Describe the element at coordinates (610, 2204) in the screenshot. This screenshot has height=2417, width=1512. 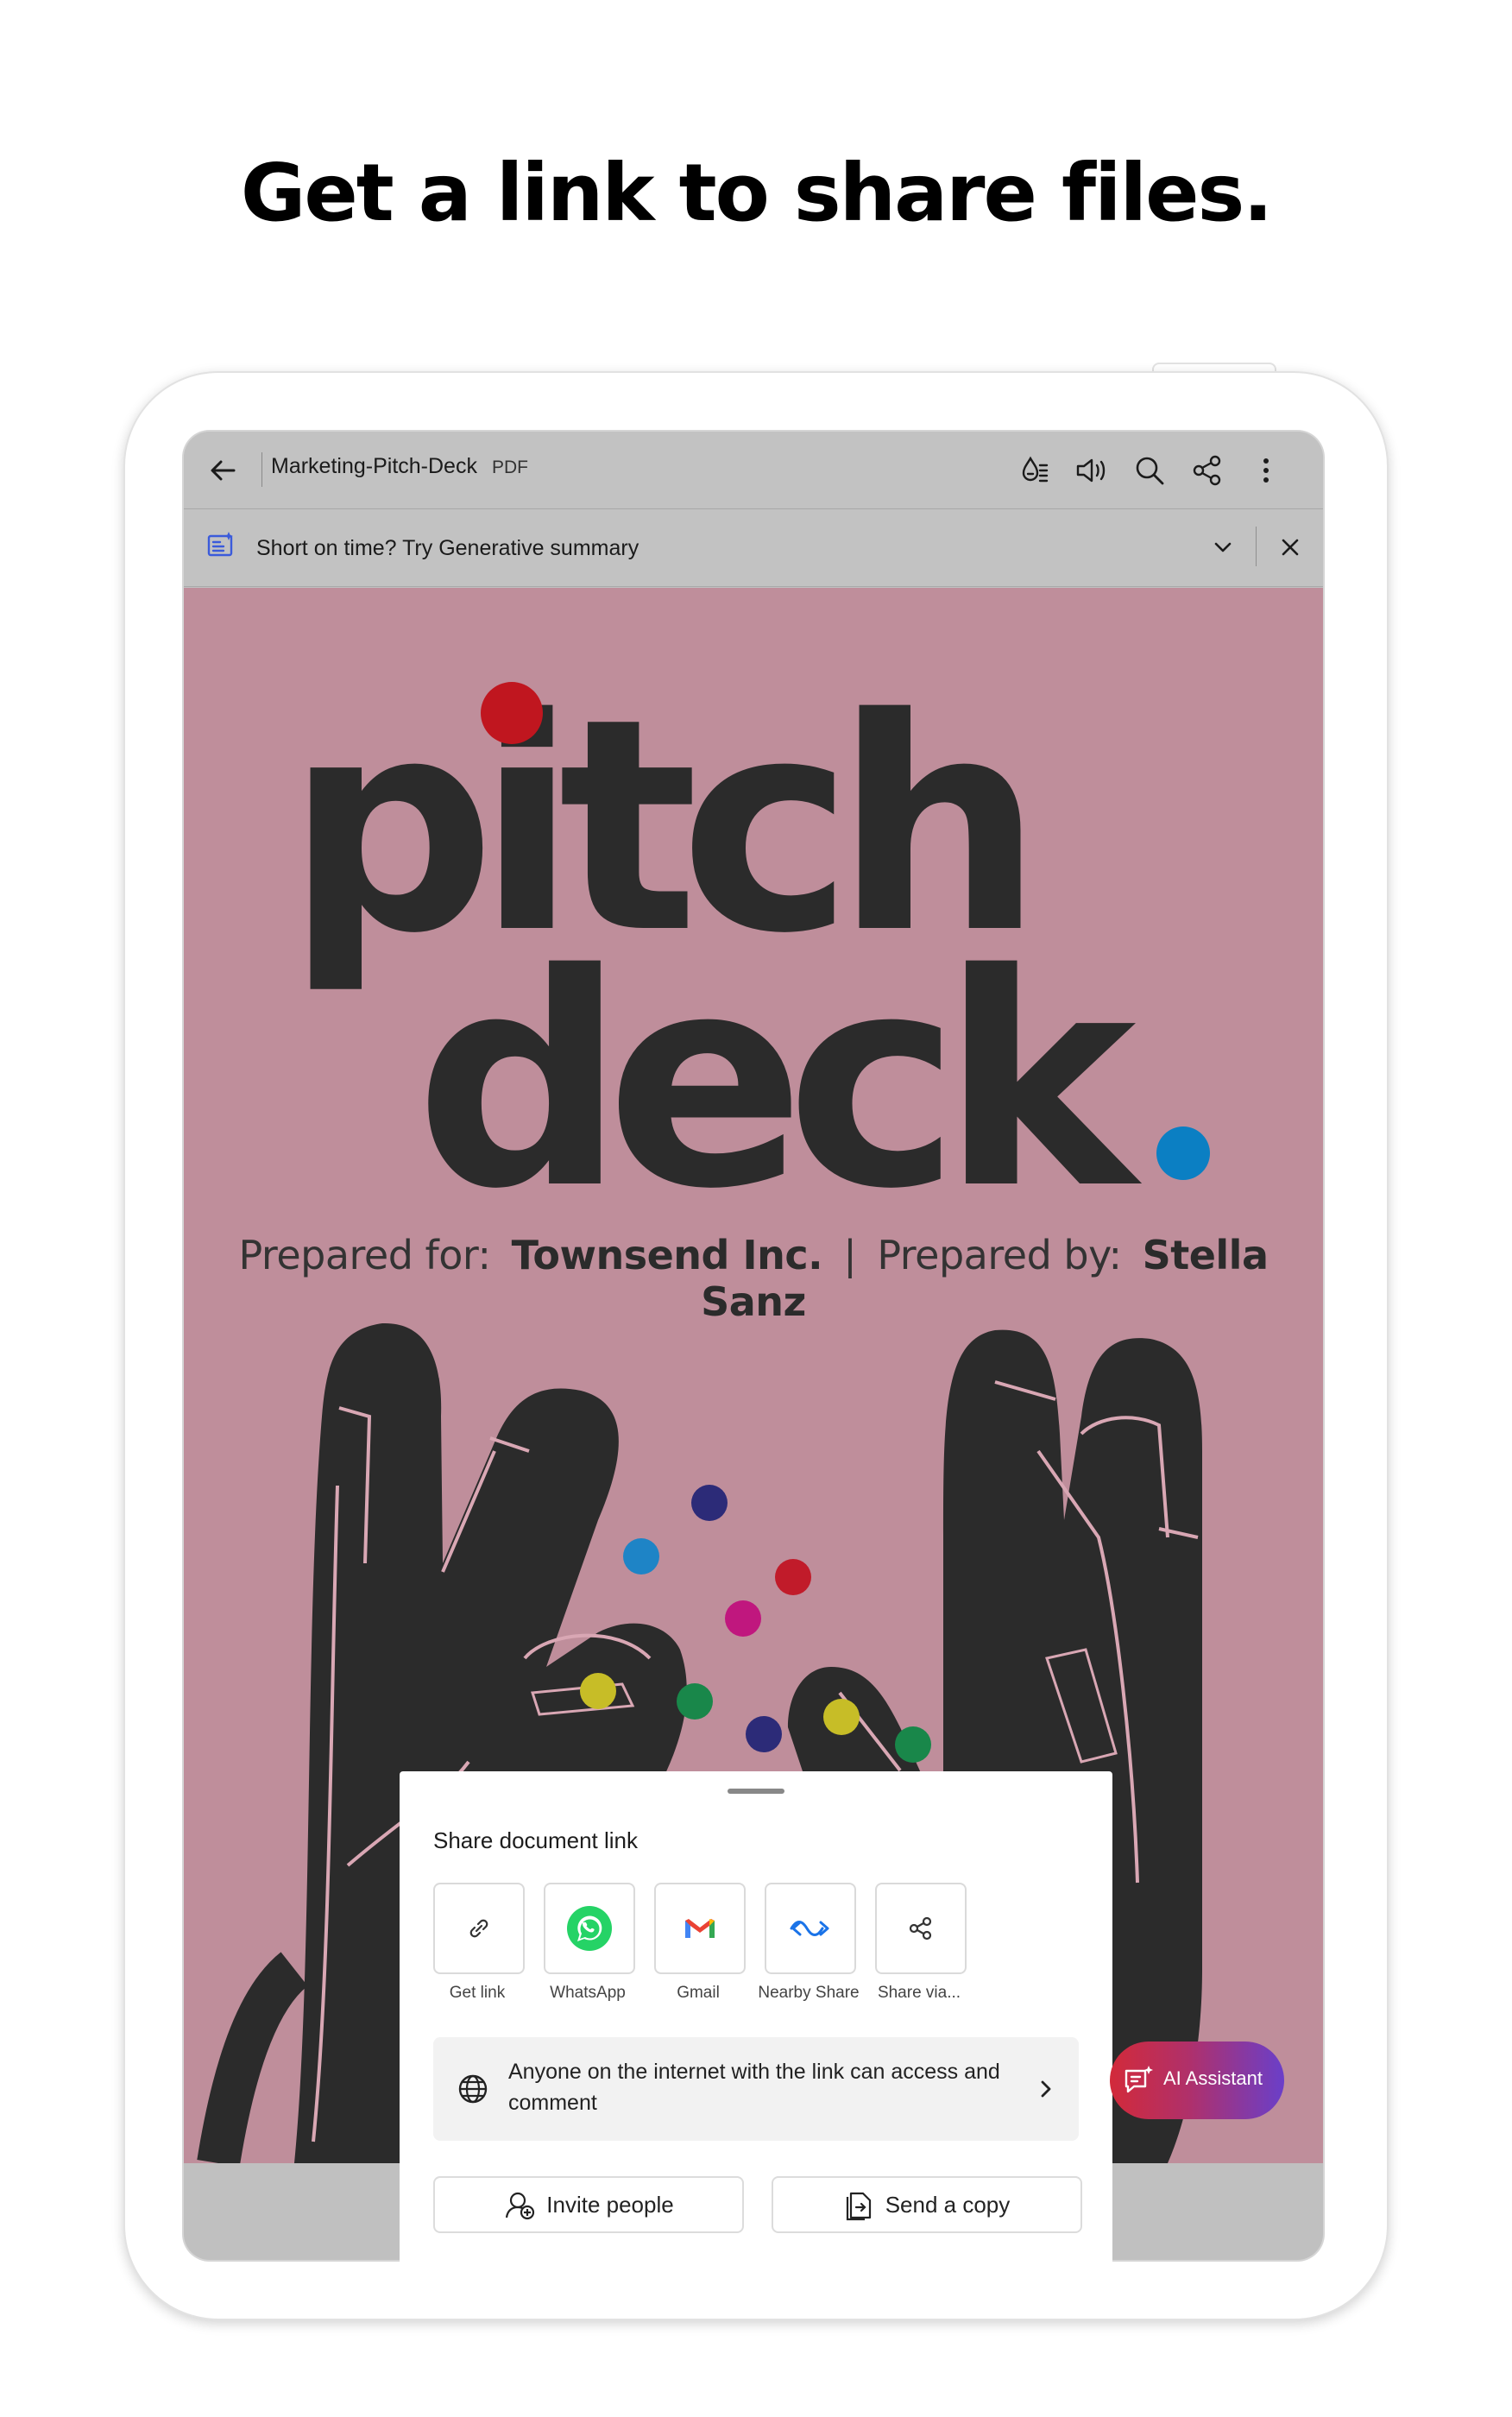
I see `invite-people-label: Invite people` at that location.